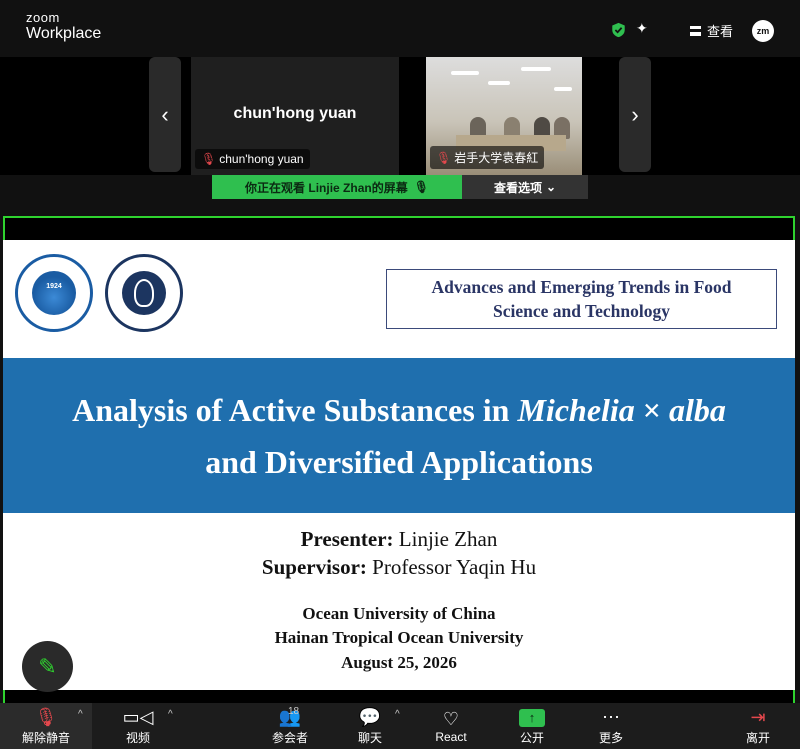 The image size is (800, 749). I want to click on hainan-university-seal, so click(144, 293).